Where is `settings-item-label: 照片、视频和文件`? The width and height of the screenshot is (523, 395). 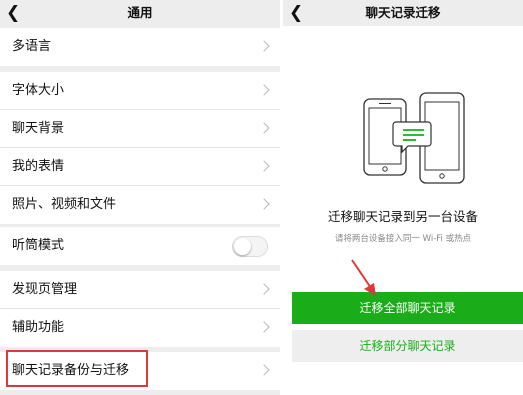 settings-item-label: 照片、视频和文件 is located at coordinates (64, 204).